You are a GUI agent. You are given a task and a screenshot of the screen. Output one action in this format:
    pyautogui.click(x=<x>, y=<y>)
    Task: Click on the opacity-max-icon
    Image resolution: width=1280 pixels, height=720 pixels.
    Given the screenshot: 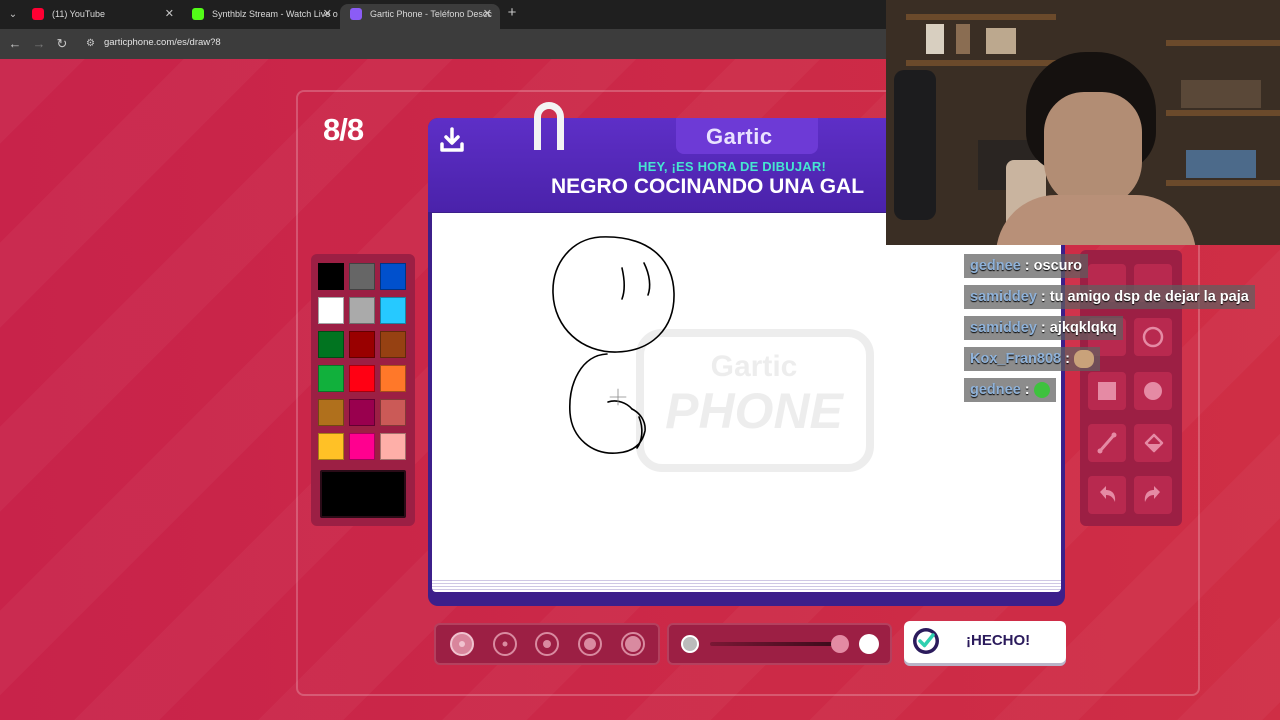 What is the action you would take?
    pyautogui.click(x=869, y=644)
    